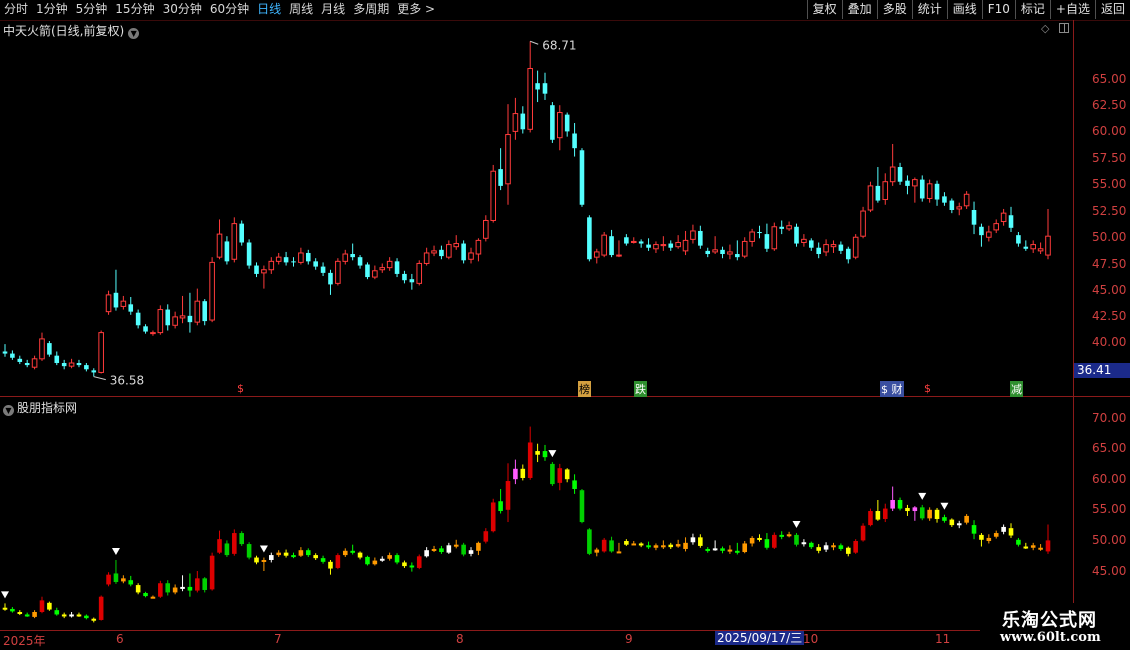 The image size is (1130, 650). What do you see at coordinates (1112, 9) in the screenshot?
I see `back-button: 返回` at bounding box center [1112, 9].